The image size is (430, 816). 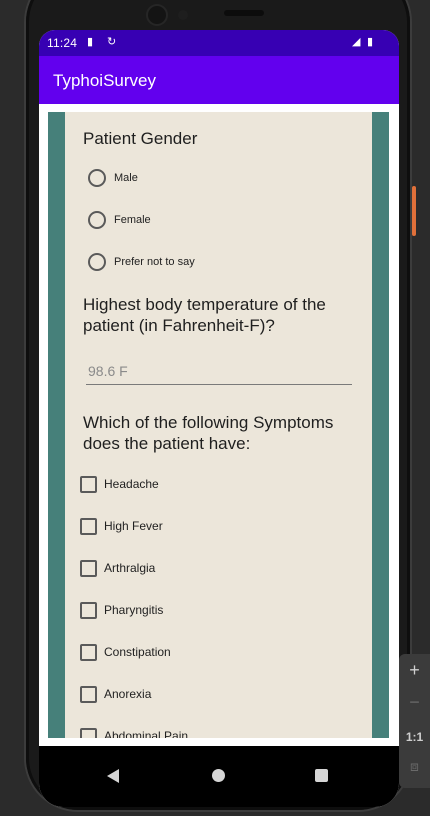 I want to click on symptom-headache: Headache, so click(x=119, y=484).